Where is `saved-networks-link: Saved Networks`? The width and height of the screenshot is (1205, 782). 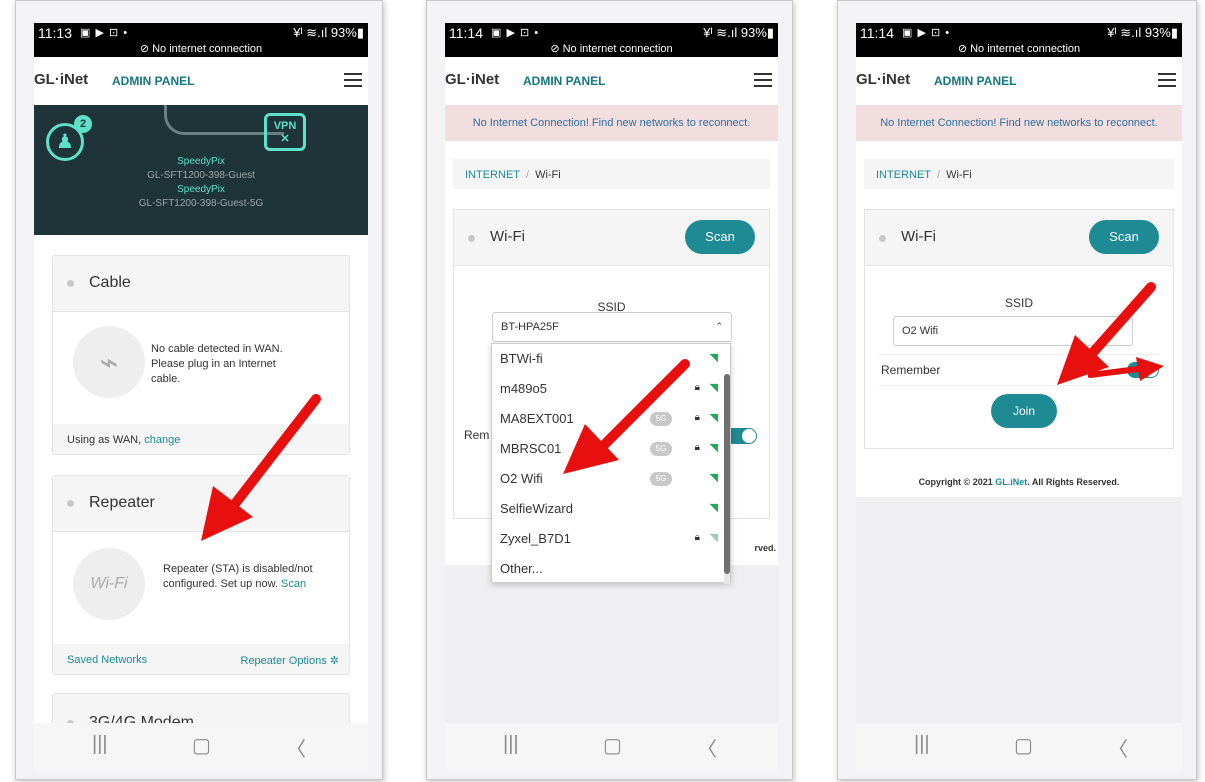
saved-networks-link: Saved Networks is located at coordinates (107, 660).